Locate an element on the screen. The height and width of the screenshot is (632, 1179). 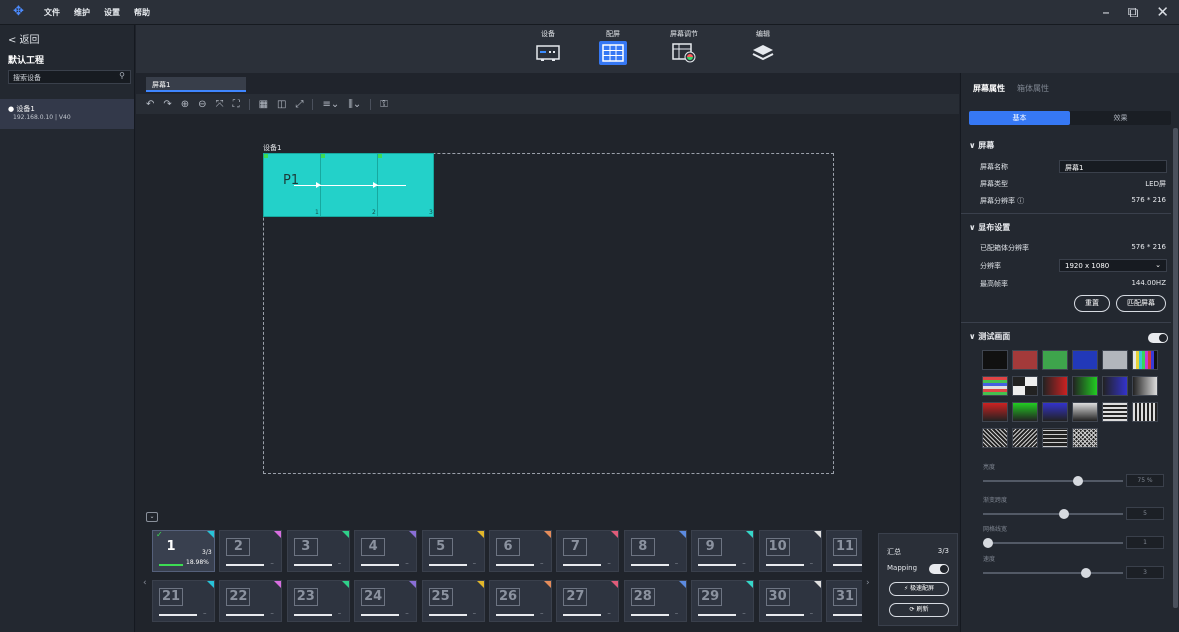
grid-icon: ▦ is located at coordinates (263, 104).